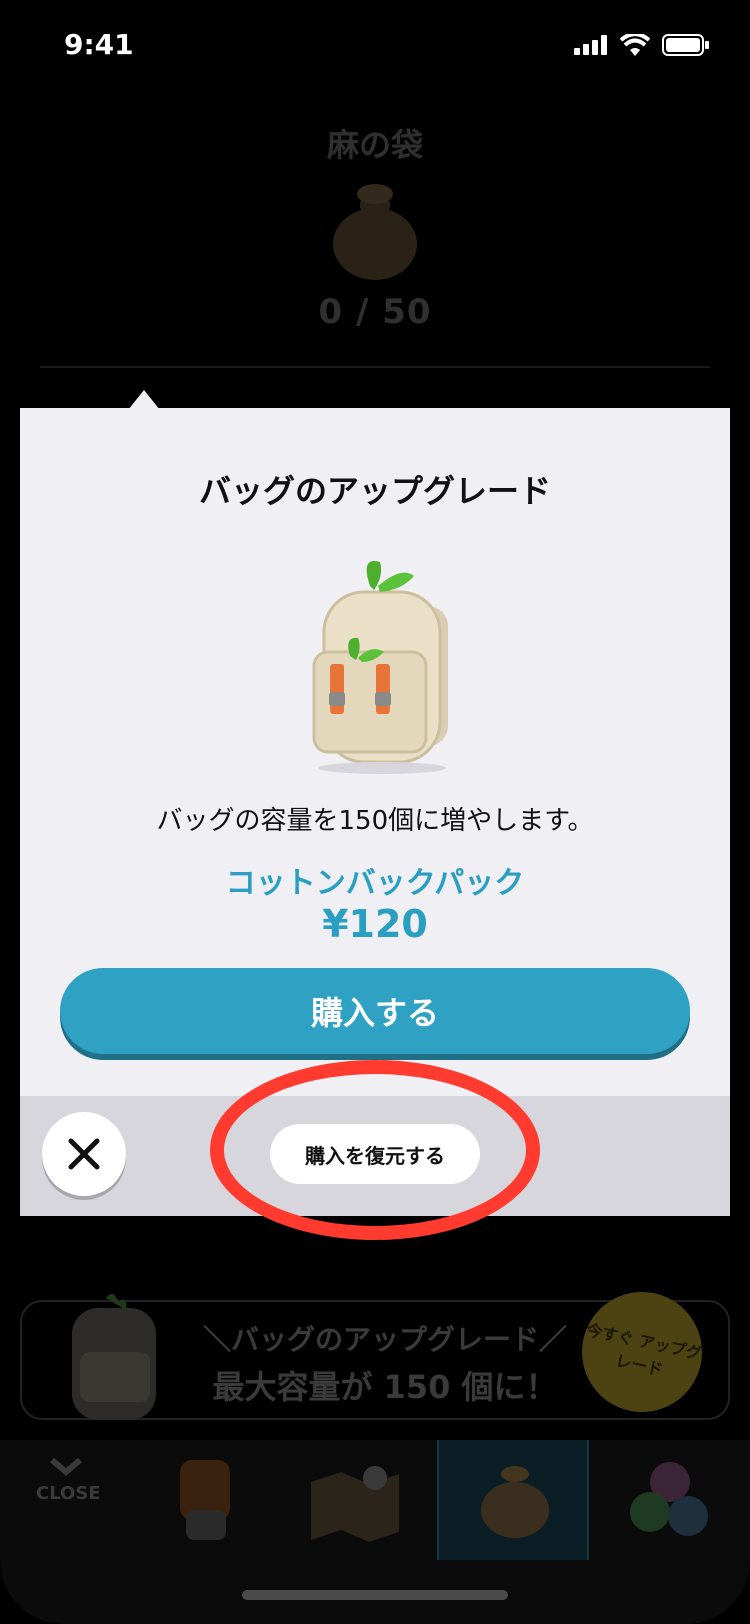  Describe the element at coordinates (99, 44) in the screenshot. I see `status-time: 9:41` at that location.